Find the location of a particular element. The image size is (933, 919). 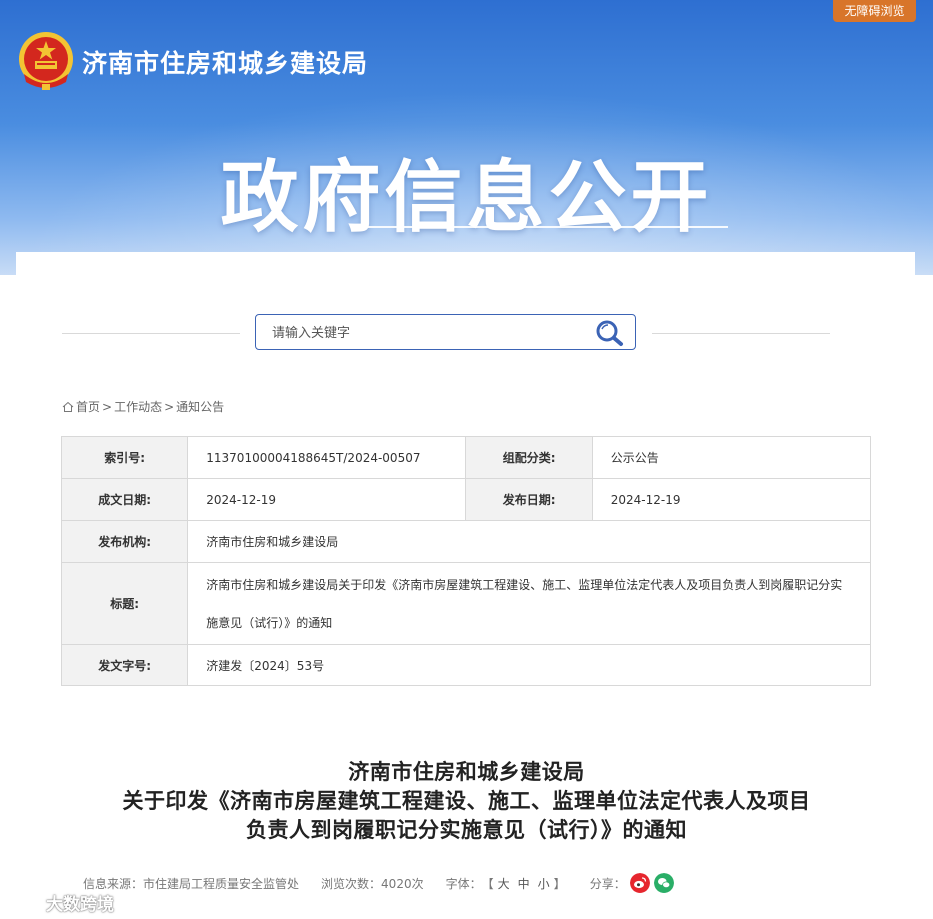

table-row: 发布机构: 济南市住房和城乡建设局 is located at coordinates (465, 541).